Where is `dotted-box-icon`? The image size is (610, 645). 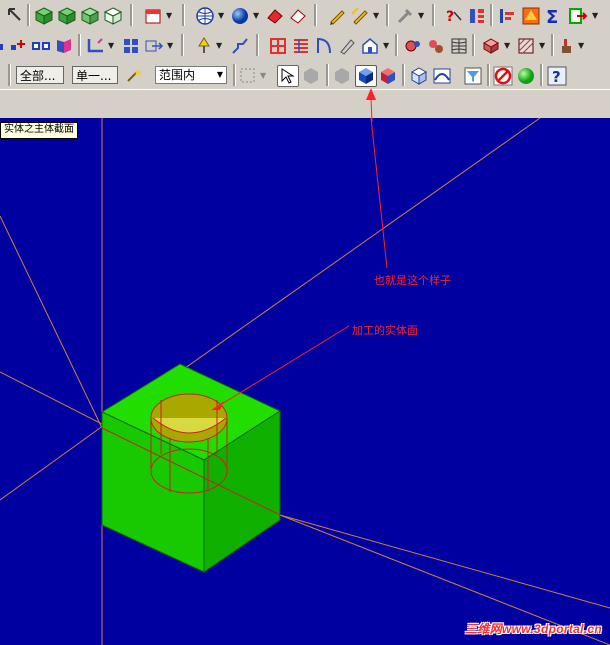 dotted-box-icon is located at coordinates (248, 76).